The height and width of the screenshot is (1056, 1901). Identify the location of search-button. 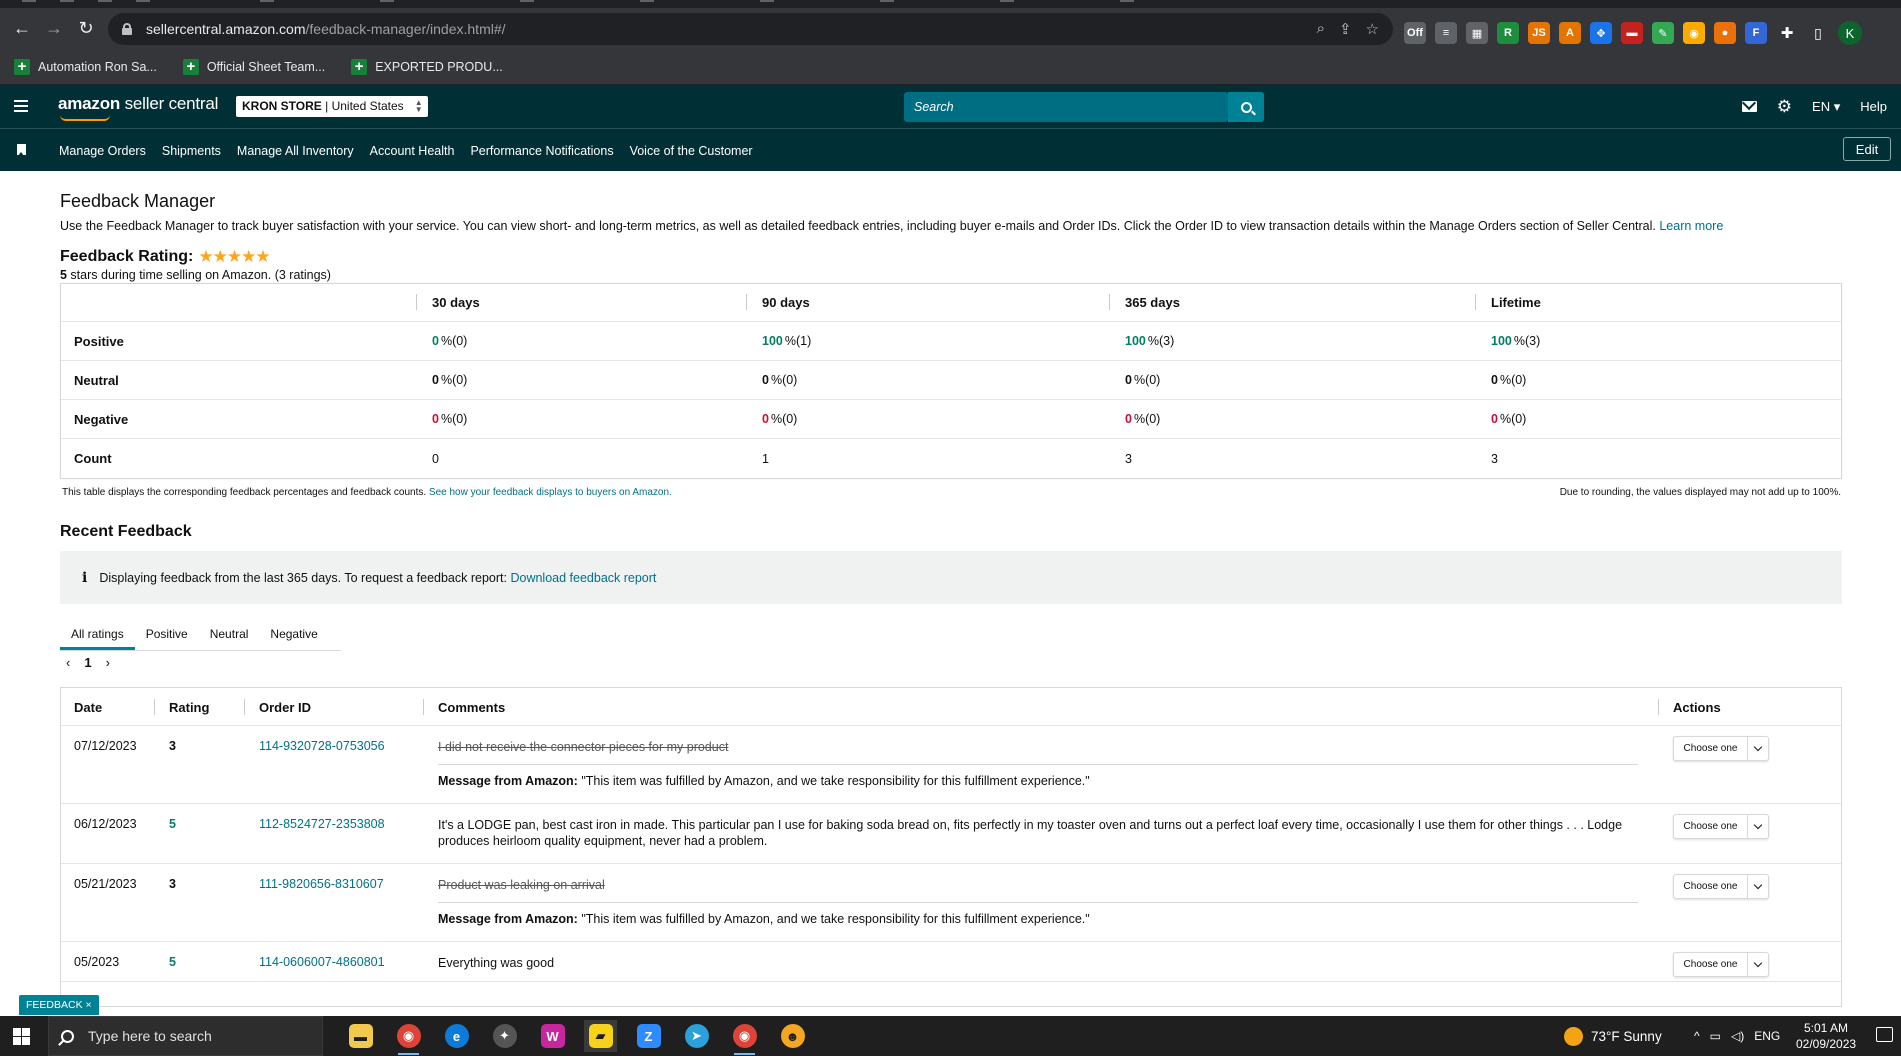
(1246, 107).